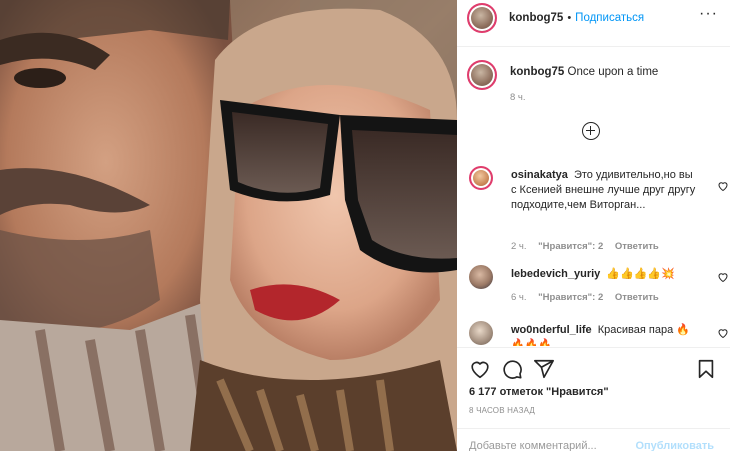 Image resolution: width=730 pixels, height=451 pixels. What do you see at coordinates (480, 369) in the screenshot?
I see `heart-icon` at bounding box center [480, 369].